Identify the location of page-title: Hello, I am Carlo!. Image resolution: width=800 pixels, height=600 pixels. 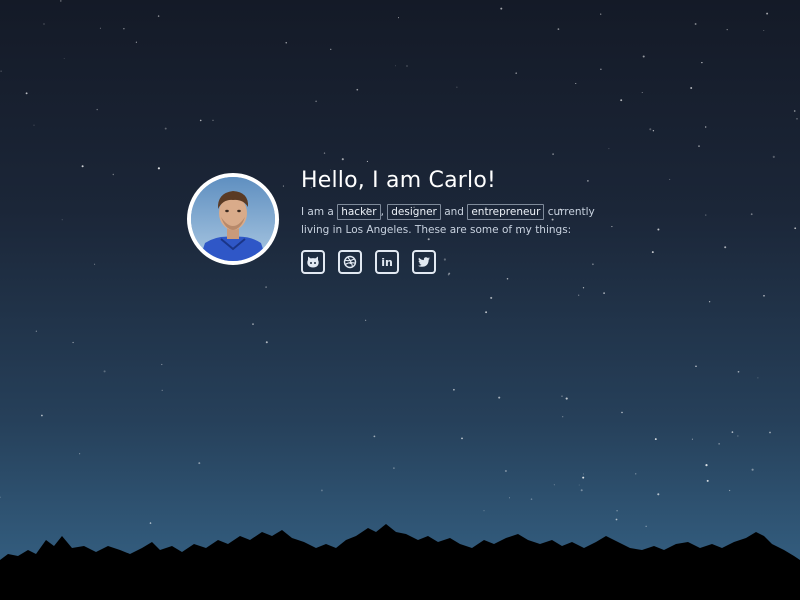
(399, 180).